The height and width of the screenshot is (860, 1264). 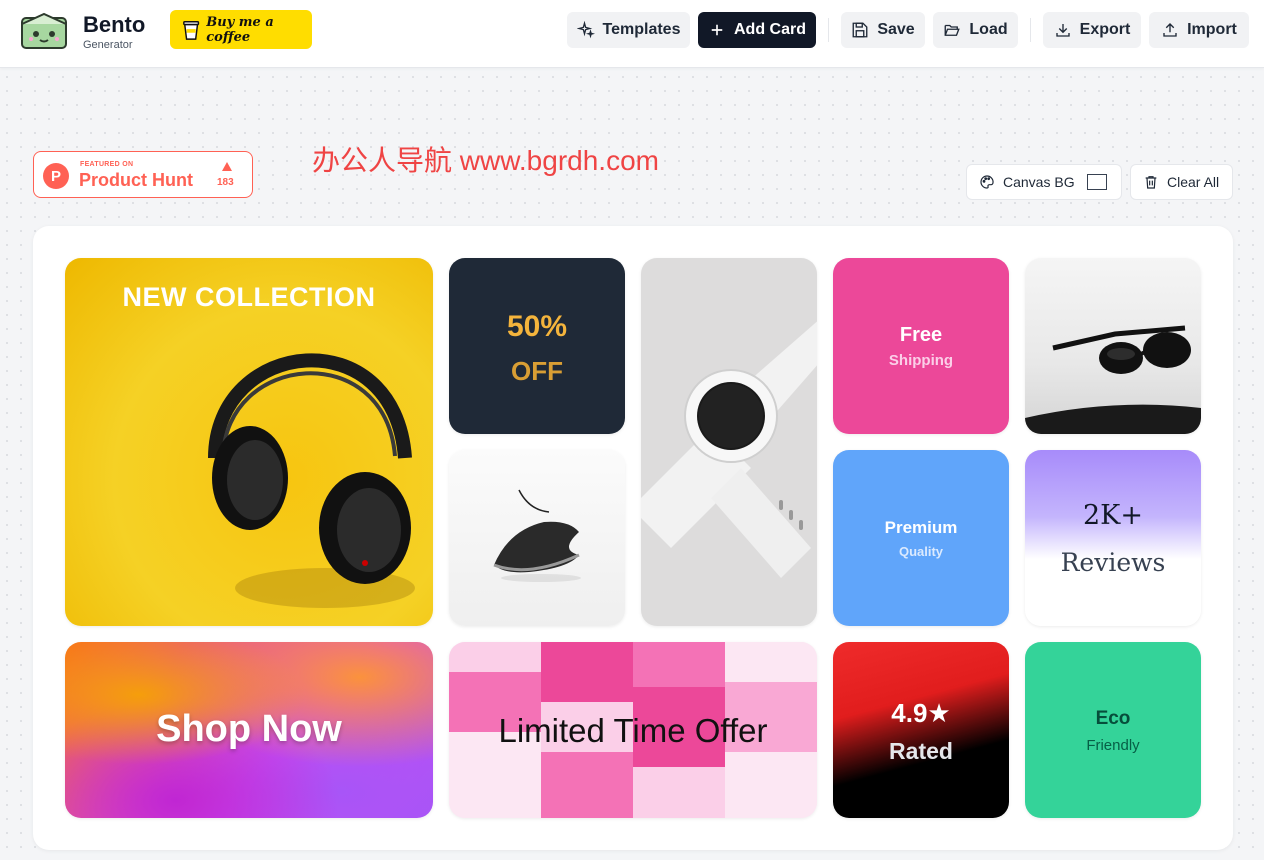 I want to click on add-card-button: Add Card, so click(x=757, y=30).